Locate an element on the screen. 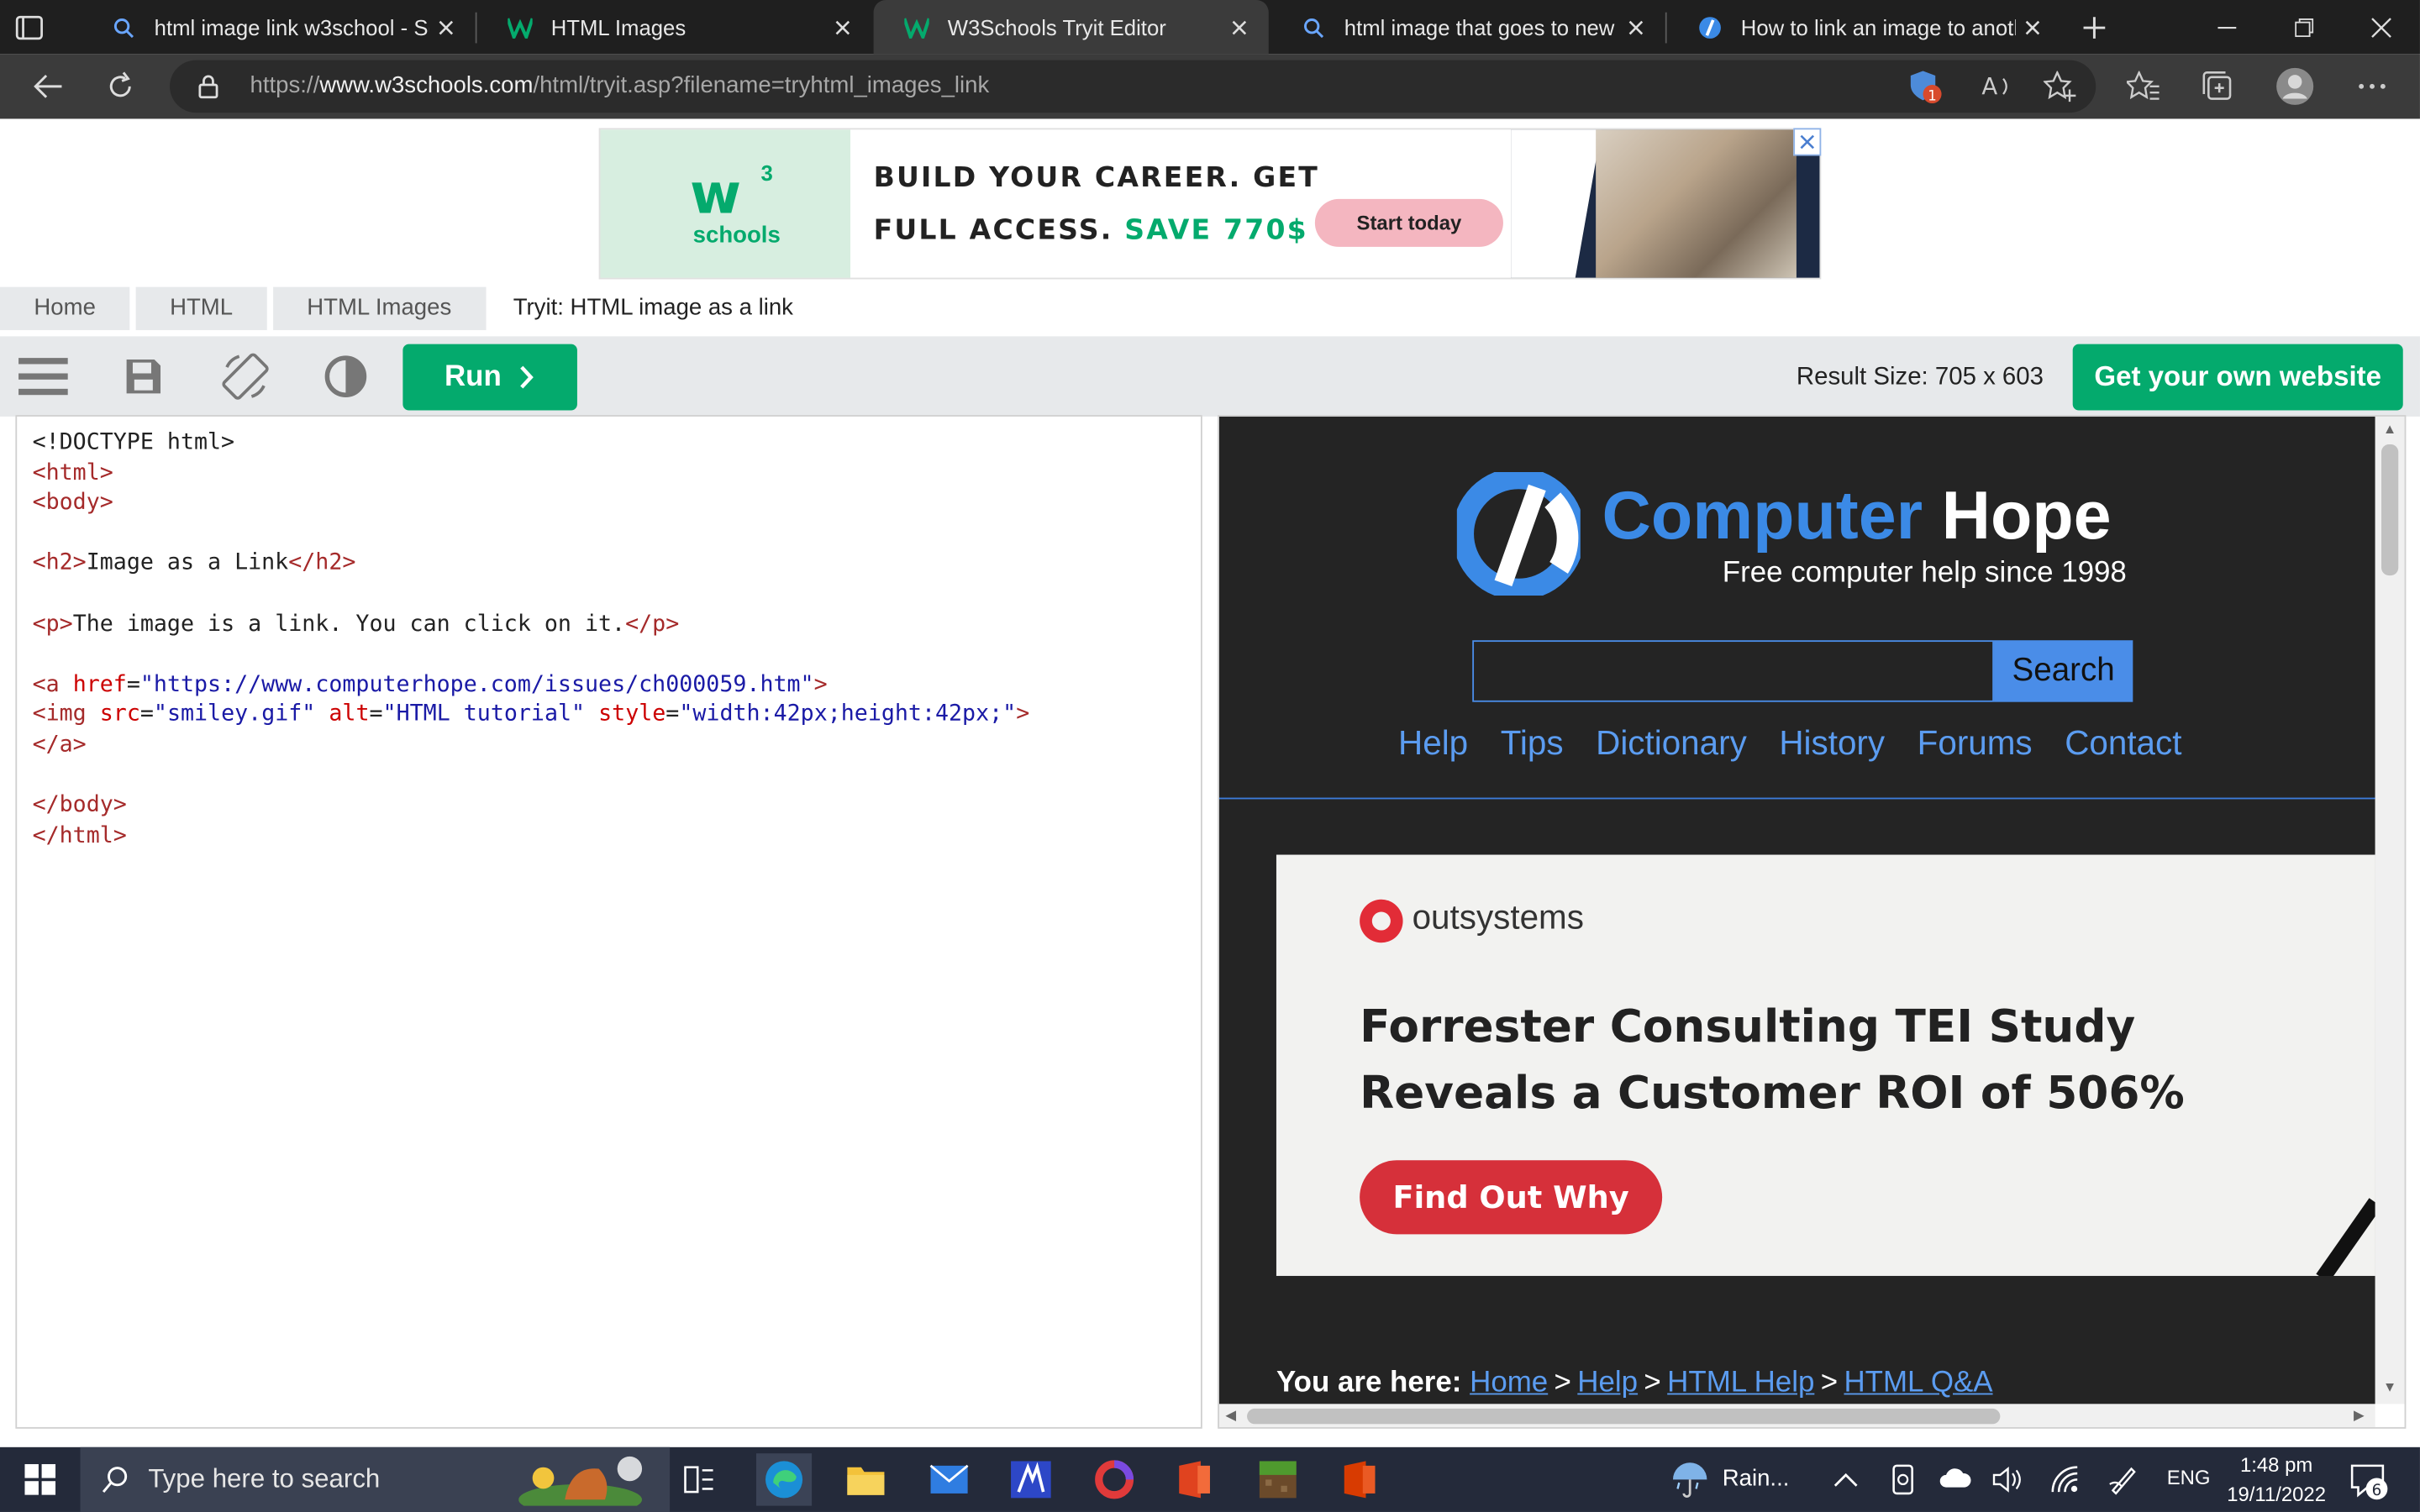  pen-icon is located at coordinates (2123, 1483).